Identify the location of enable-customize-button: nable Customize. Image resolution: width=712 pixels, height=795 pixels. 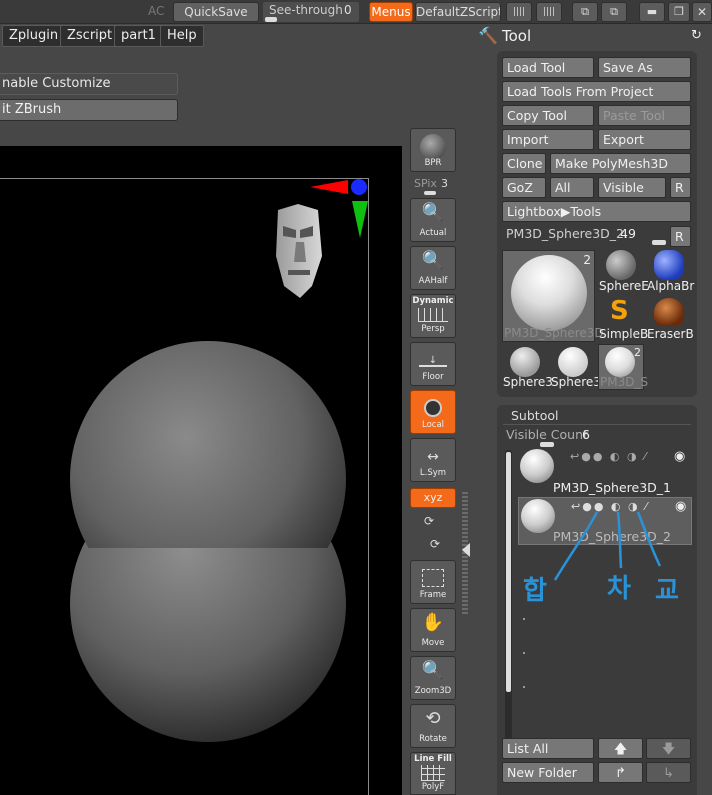
(89, 84).